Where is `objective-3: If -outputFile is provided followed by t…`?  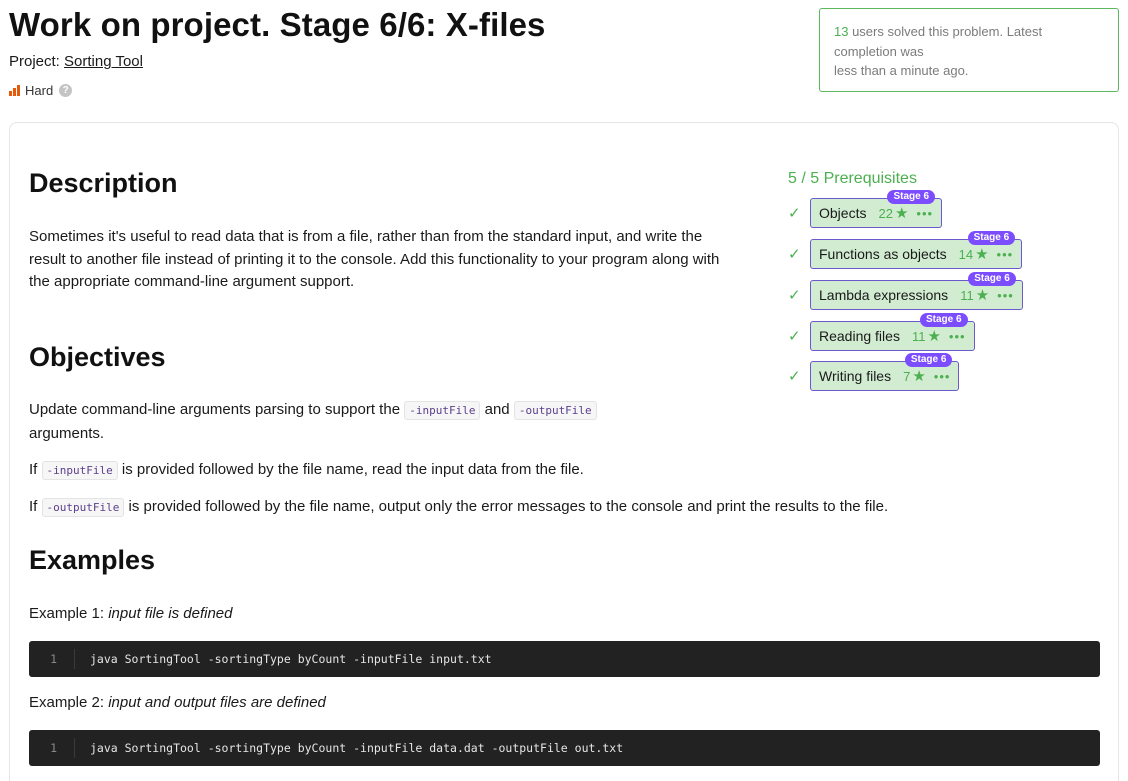
objective-3: If -outputFile is provided followed by t… is located at coordinates (458, 508).